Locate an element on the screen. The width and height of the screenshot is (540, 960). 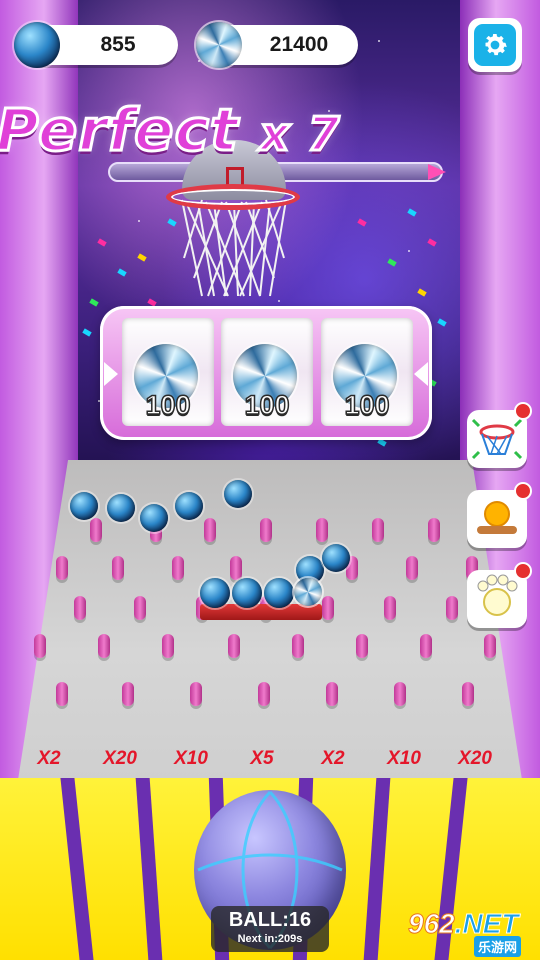
watermark-brand: 962 is located at coordinates (432, 924).